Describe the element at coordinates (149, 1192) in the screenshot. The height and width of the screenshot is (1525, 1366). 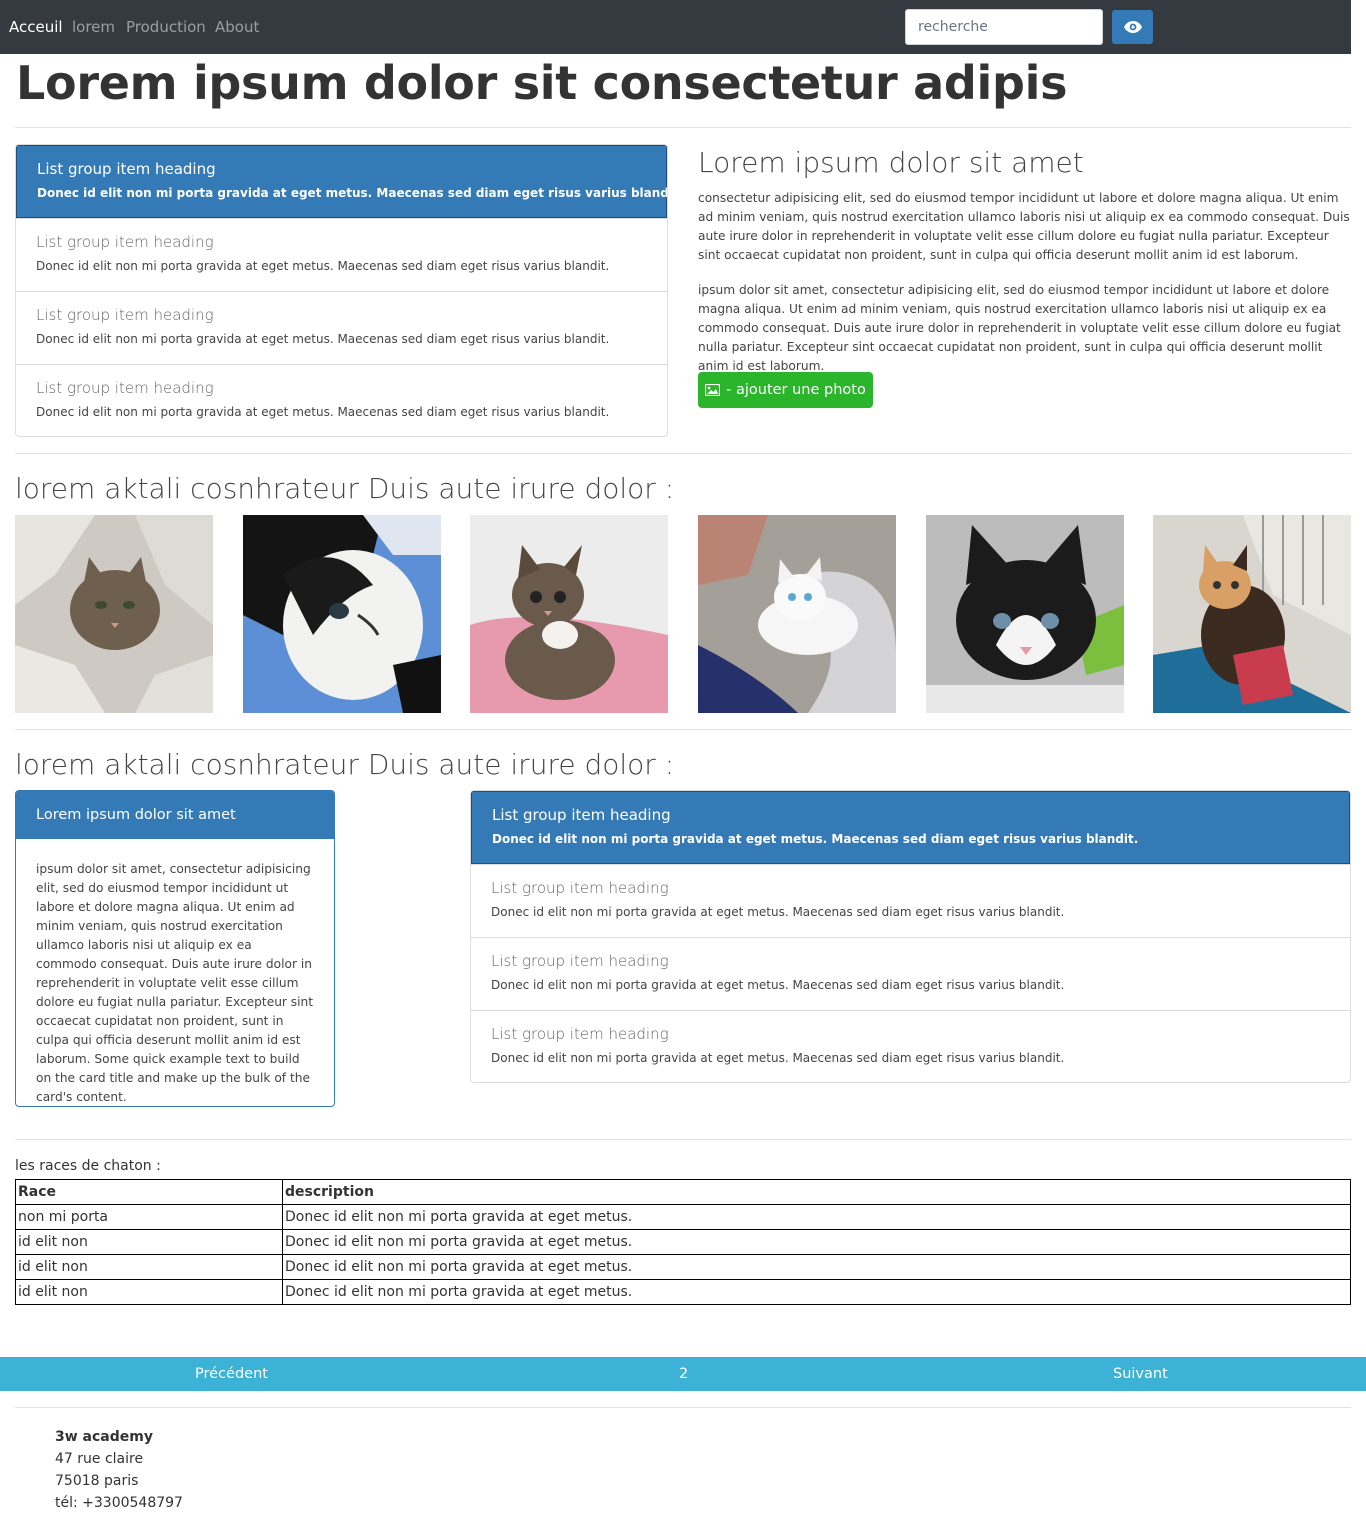
I see `column-header-race: Race` at that location.